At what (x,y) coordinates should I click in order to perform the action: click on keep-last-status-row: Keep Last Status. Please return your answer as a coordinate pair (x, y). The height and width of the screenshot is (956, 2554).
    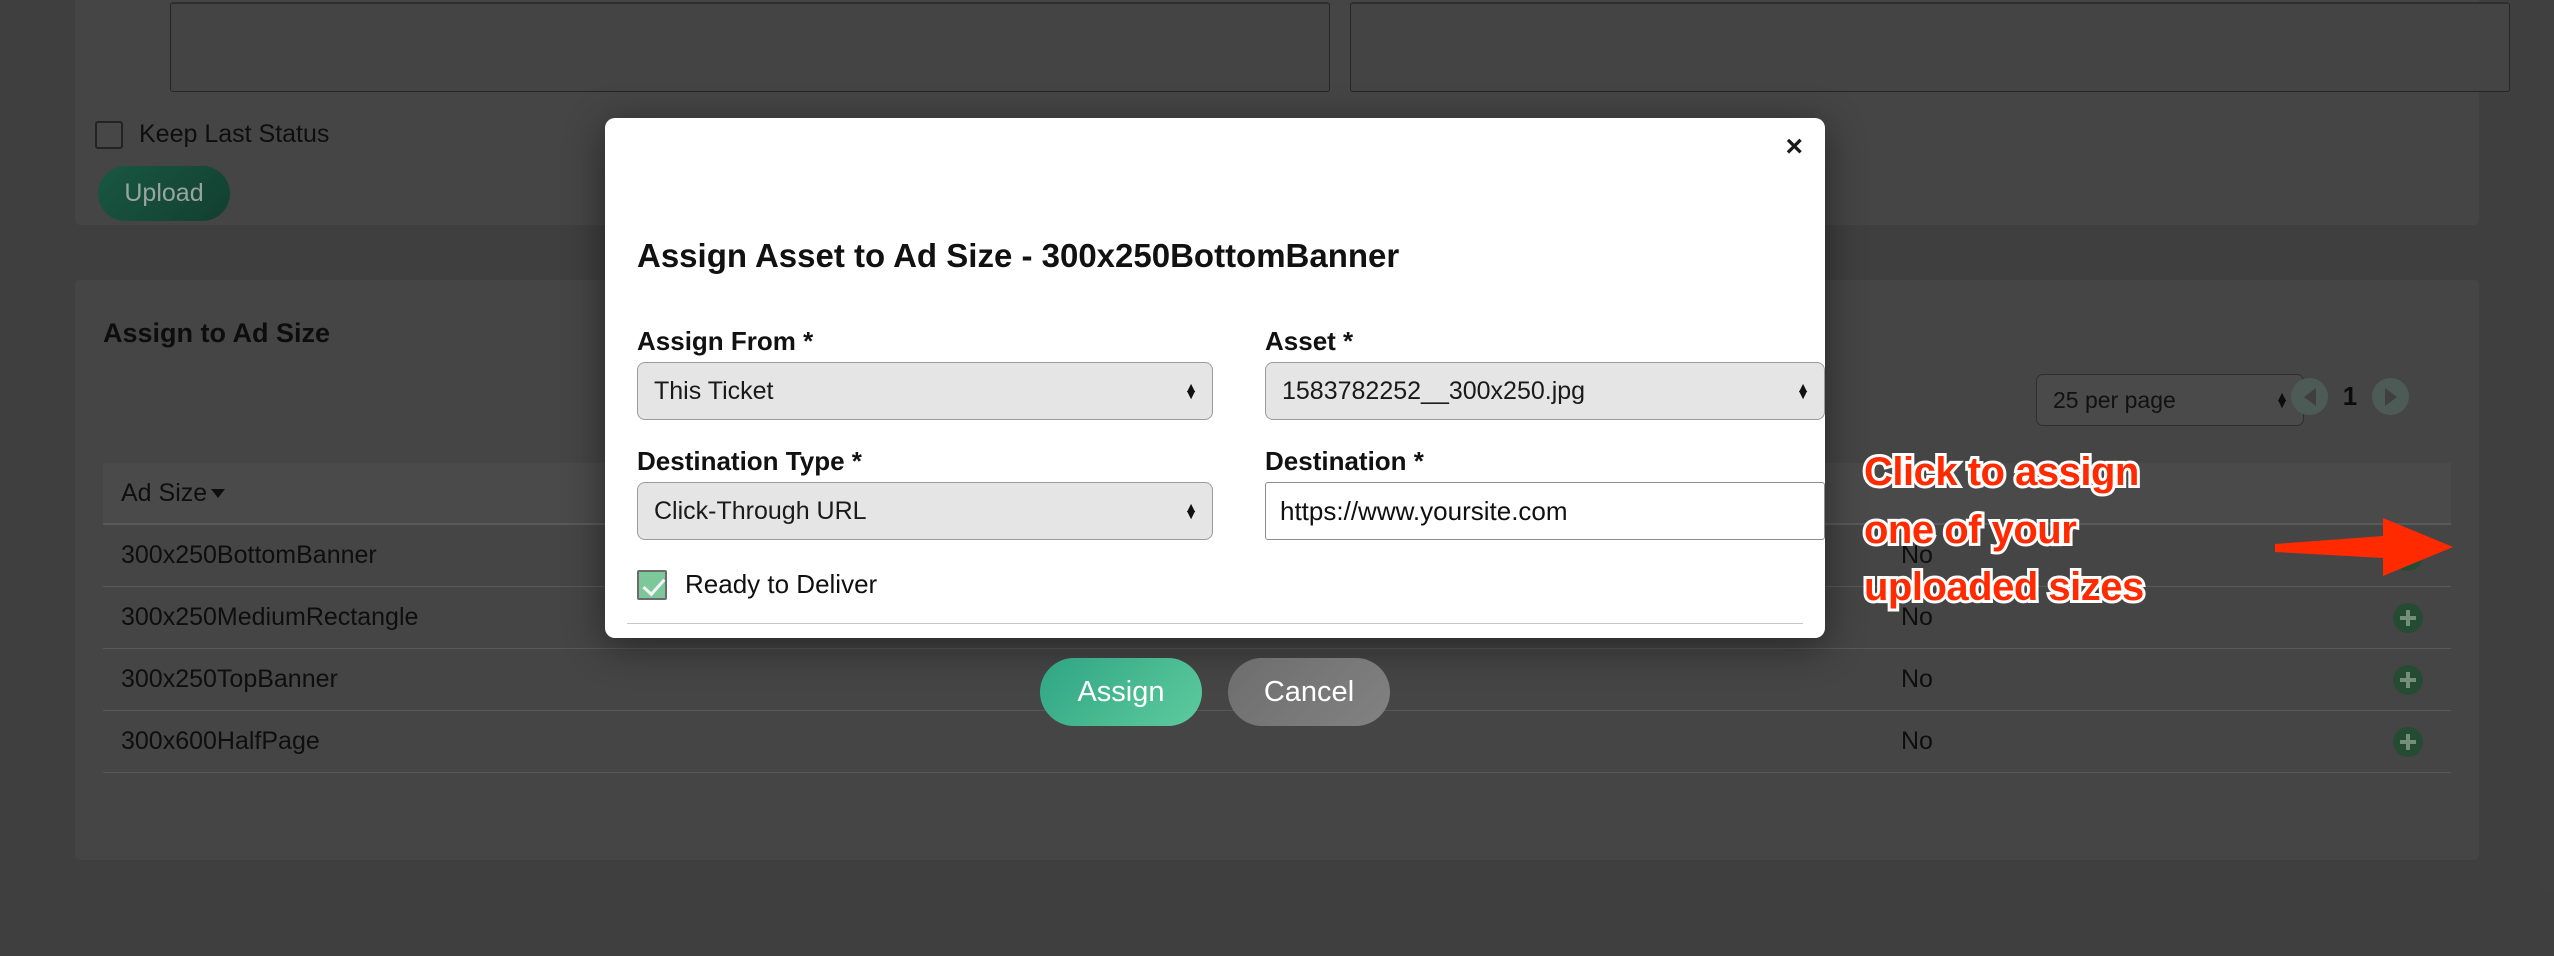
    Looking at the image, I should click on (212, 134).